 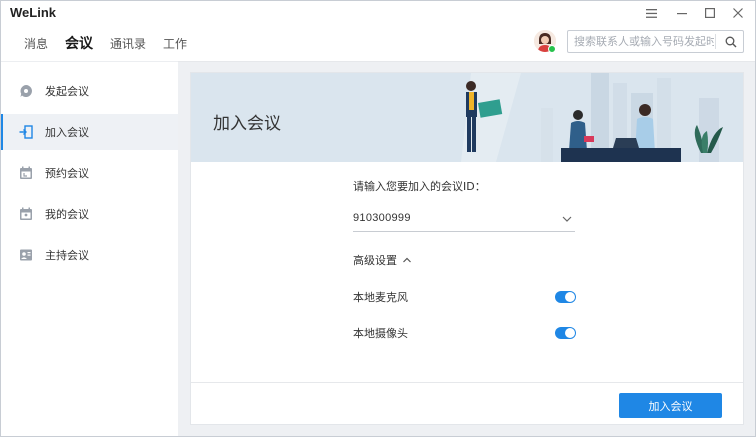 What do you see at coordinates (464, 220) in the screenshot?
I see `meeting-id-field: 910300999` at bounding box center [464, 220].